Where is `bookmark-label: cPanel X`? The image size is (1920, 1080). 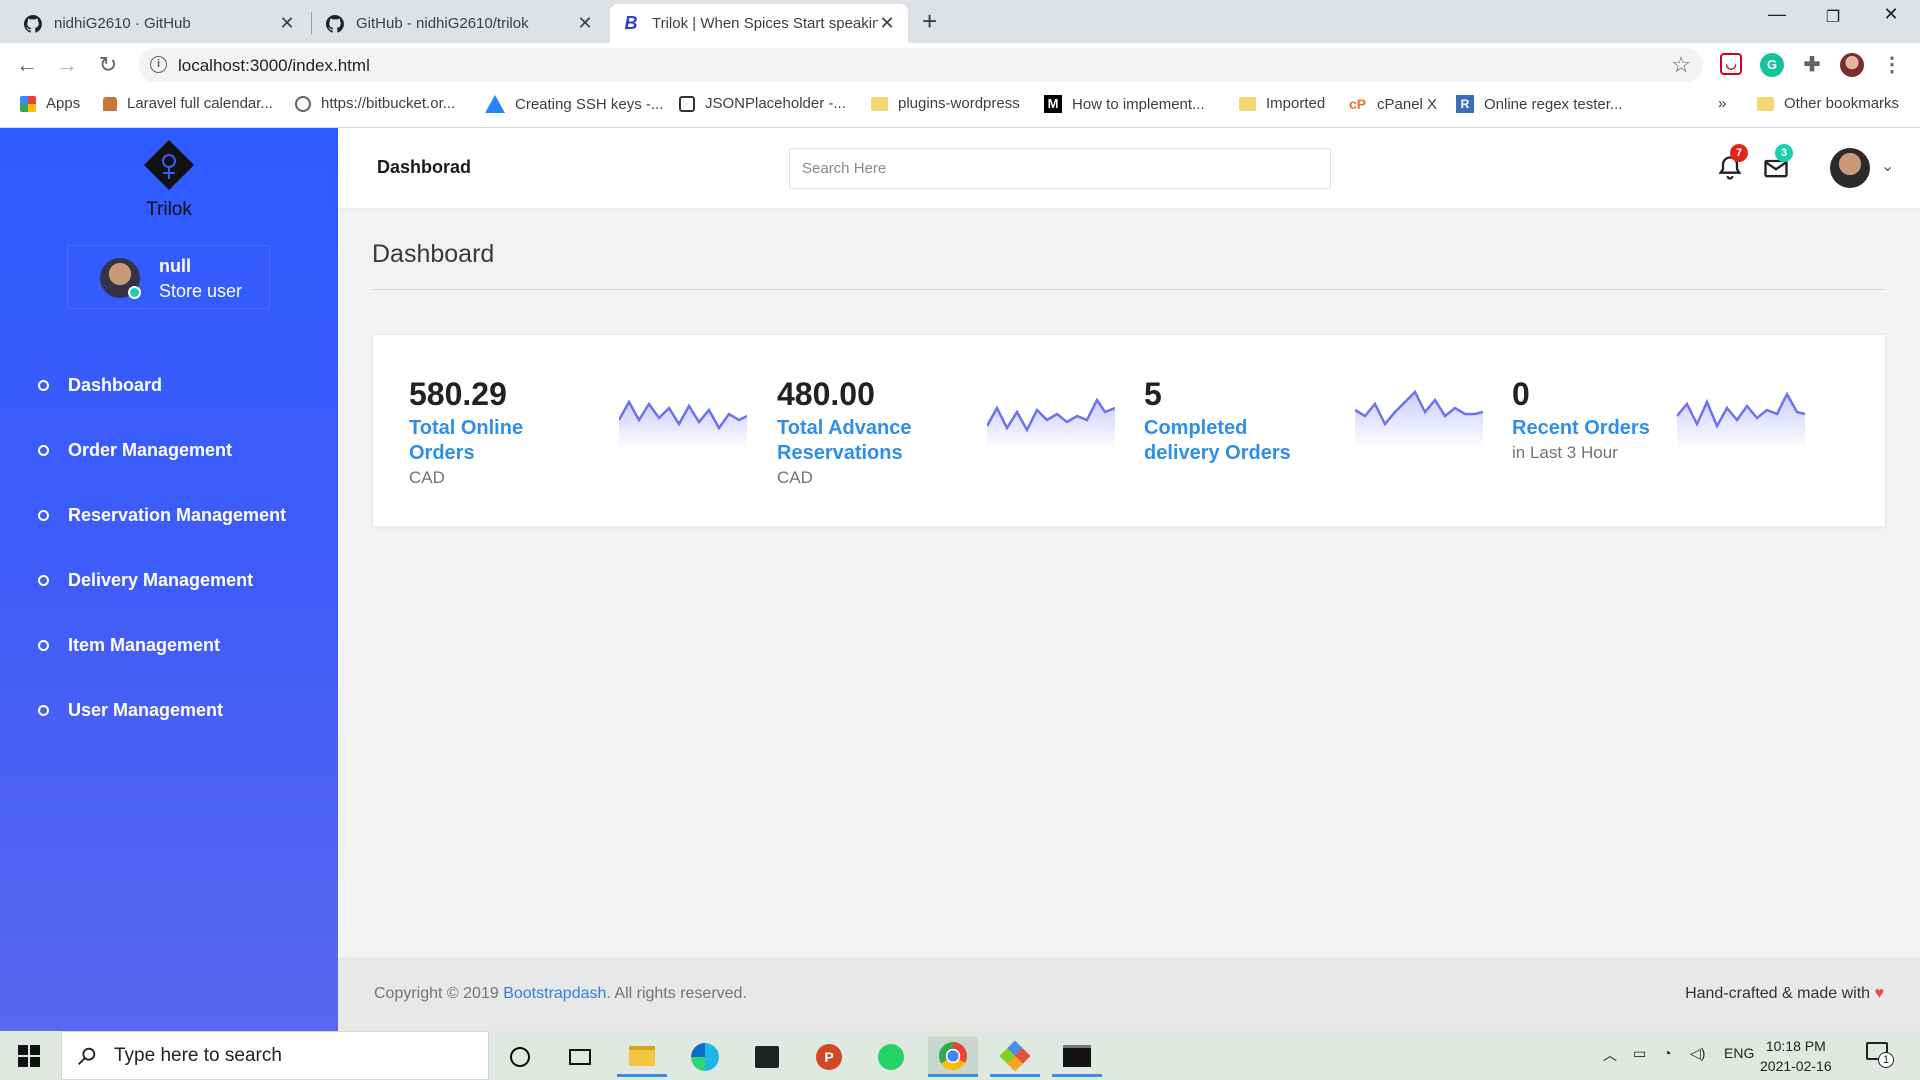 bookmark-label: cPanel X is located at coordinates (1407, 104).